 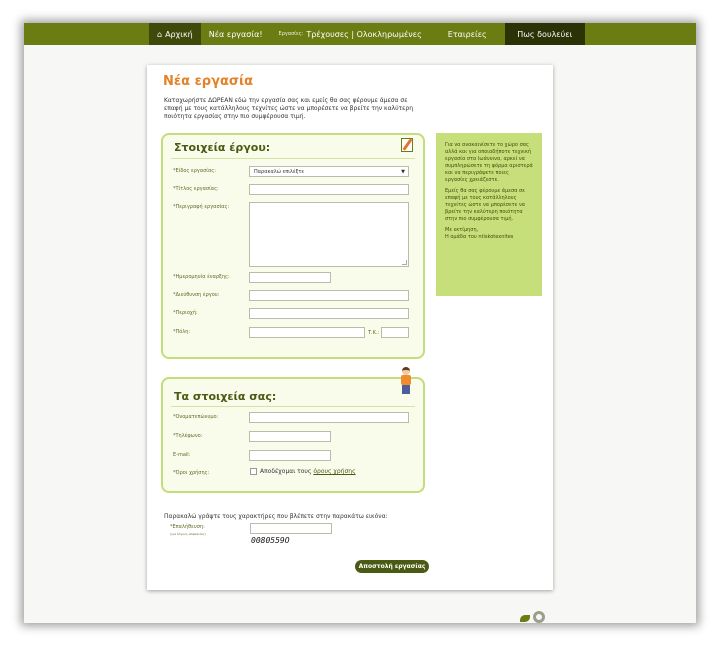 I want to click on captcha-image: 0080559O, so click(x=270, y=540).